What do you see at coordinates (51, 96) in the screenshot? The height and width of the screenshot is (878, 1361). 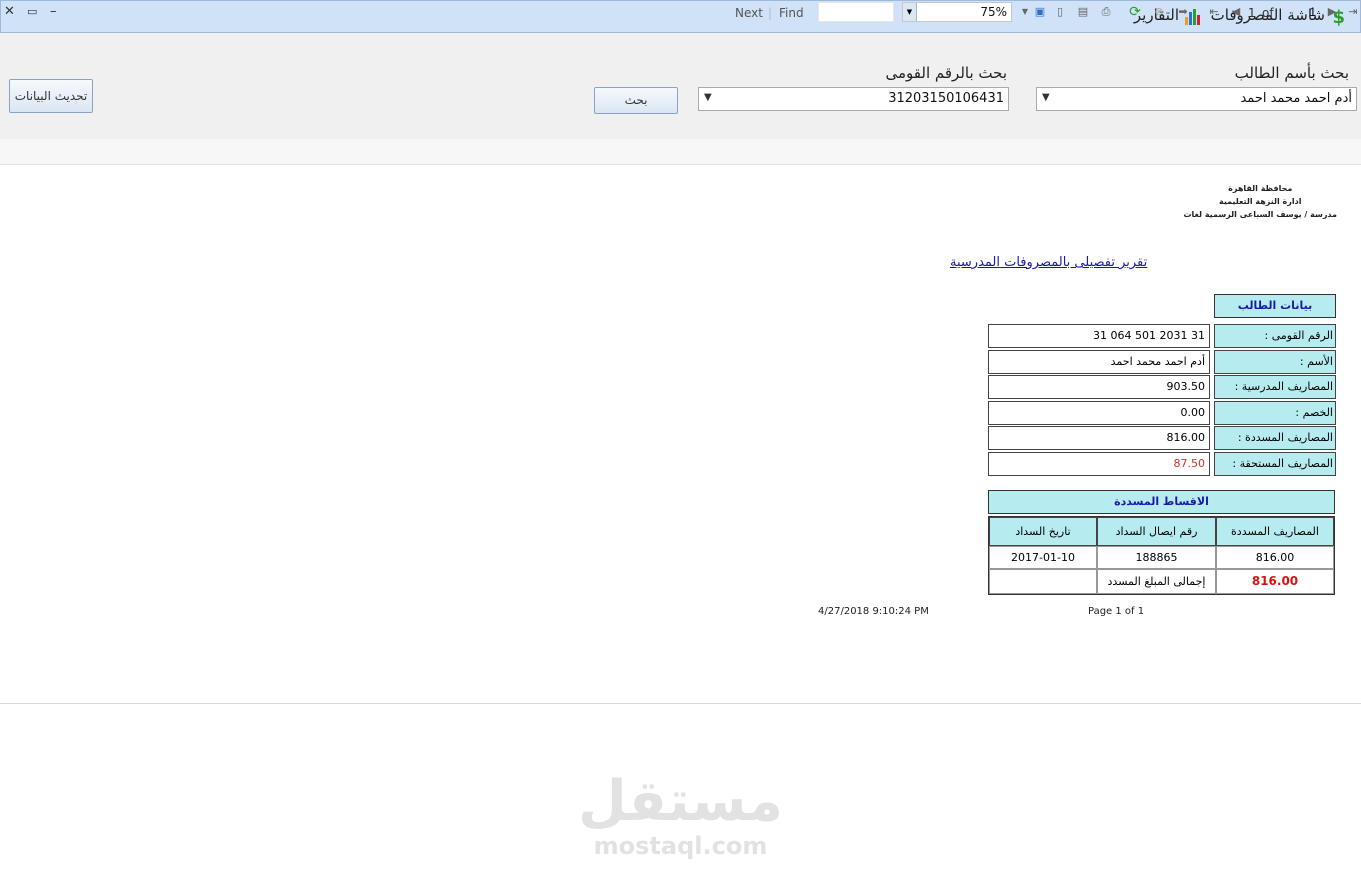 I see `refresh-data-button: تحديث البيانات` at bounding box center [51, 96].